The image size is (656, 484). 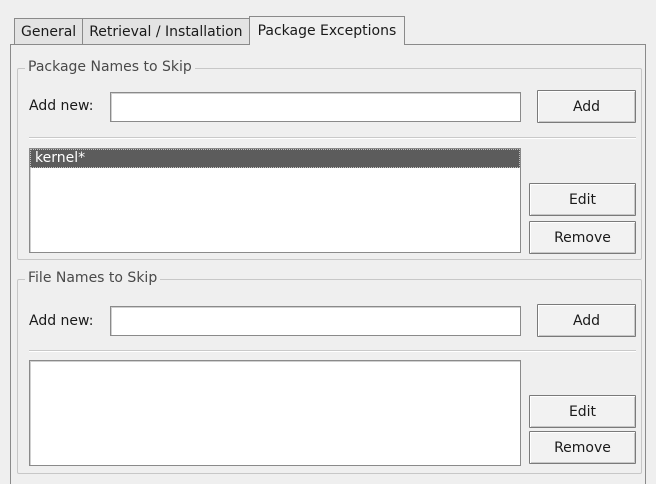 I want to click on file-add-button: Add, so click(x=586, y=320).